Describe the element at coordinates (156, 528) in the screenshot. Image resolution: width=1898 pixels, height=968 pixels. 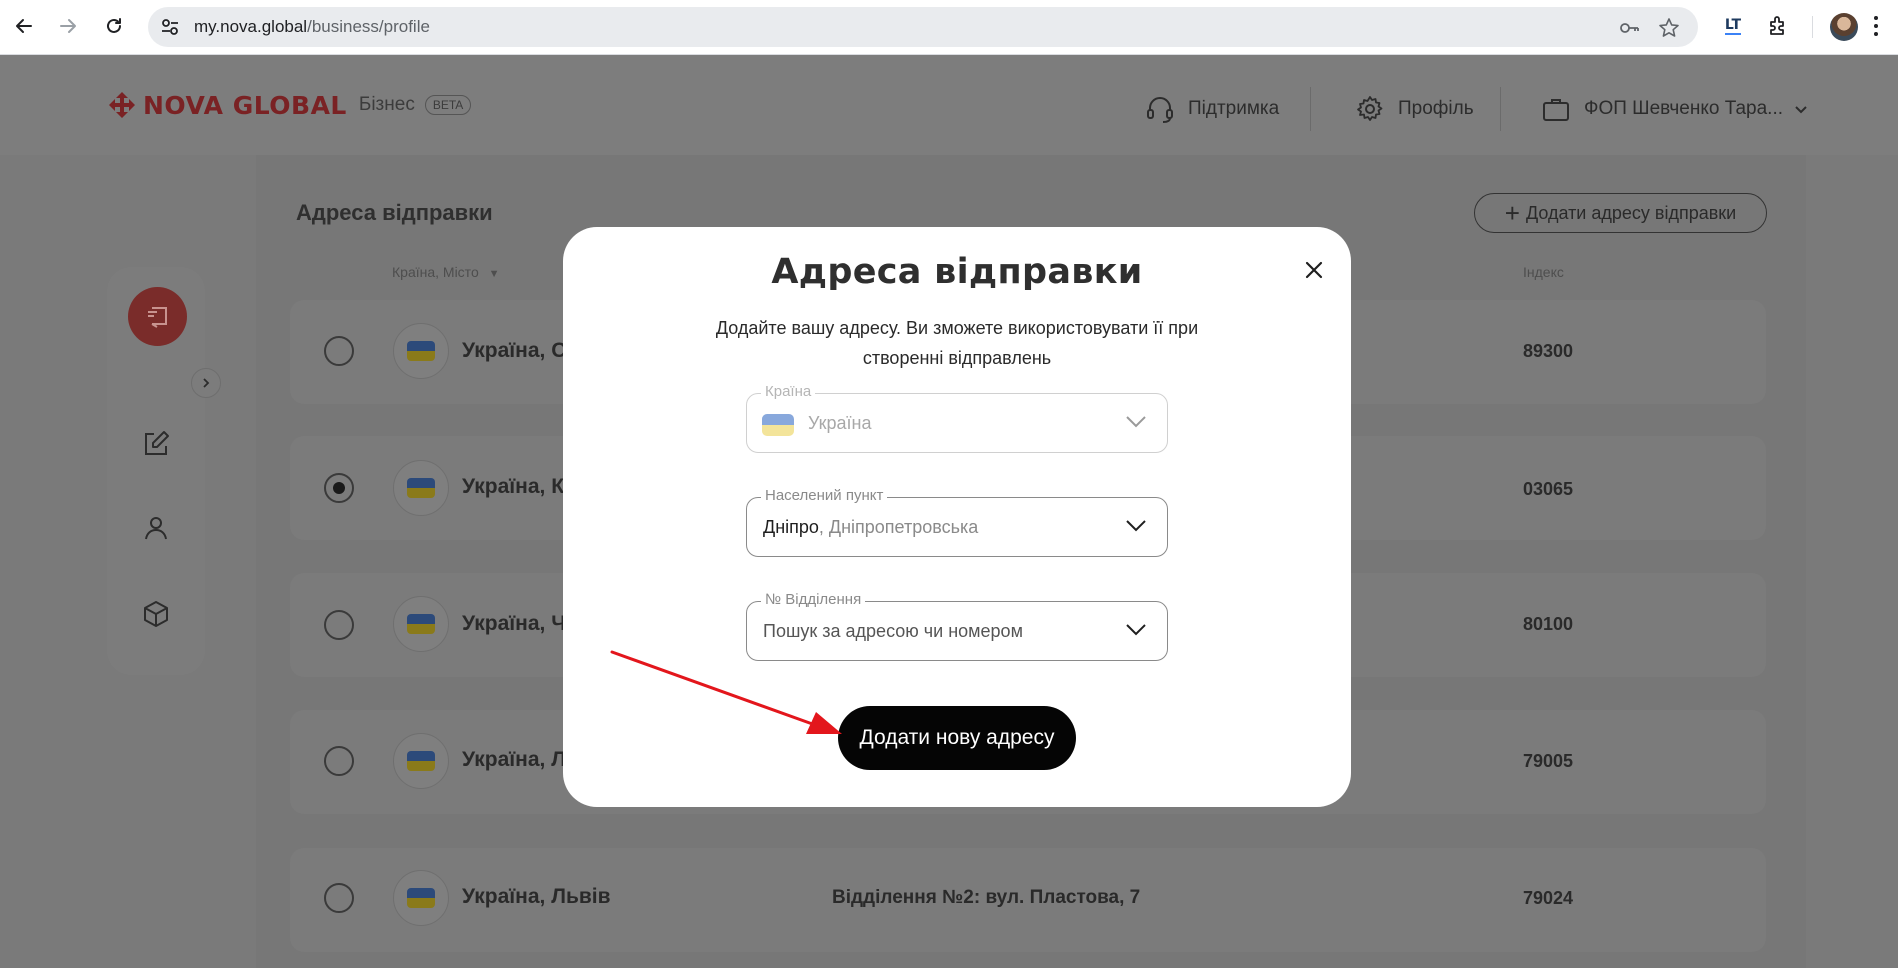
I see `user-icon` at that location.